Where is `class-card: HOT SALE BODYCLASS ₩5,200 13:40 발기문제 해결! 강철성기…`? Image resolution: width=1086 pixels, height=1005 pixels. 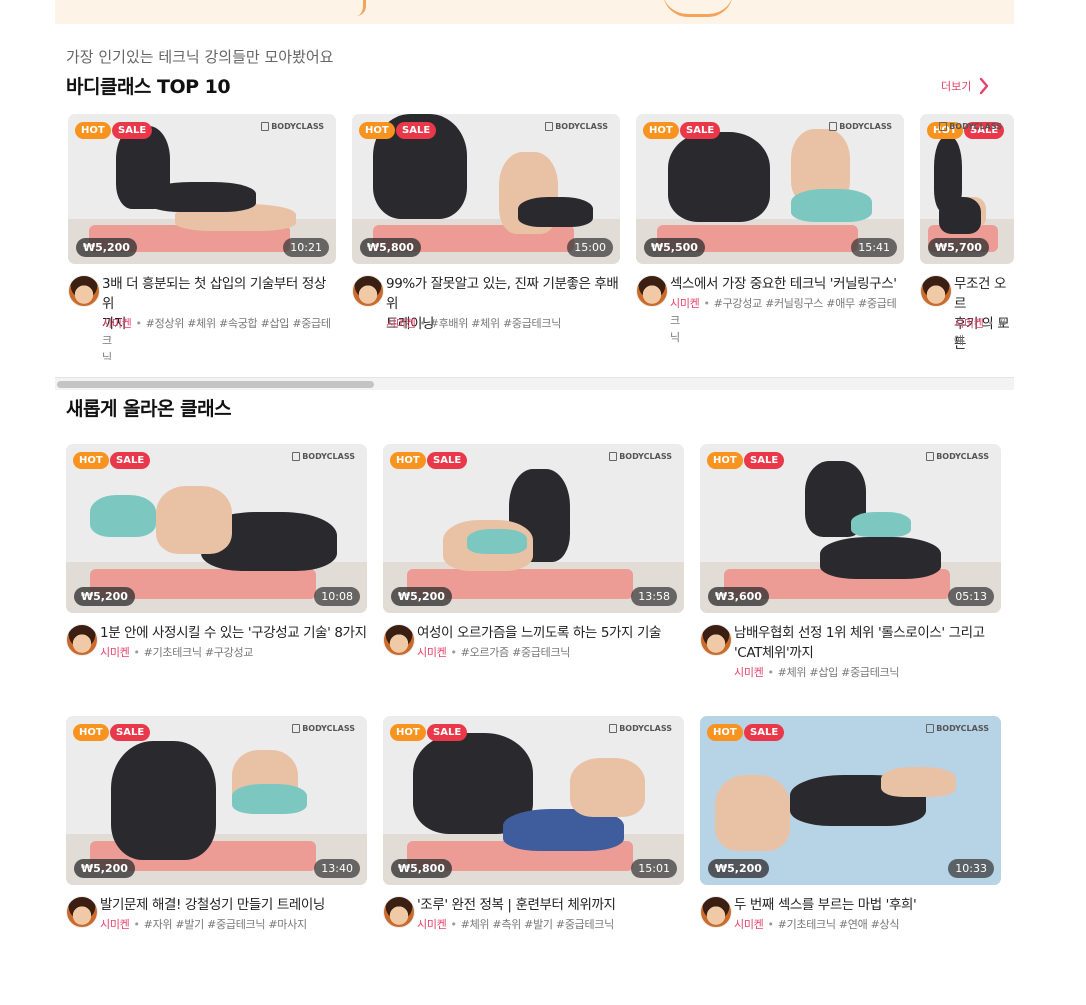 class-card: HOT SALE BODYCLASS ₩5,200 13:40 발기문제 해결! 강철성기… is located at coordinates (216, 860).